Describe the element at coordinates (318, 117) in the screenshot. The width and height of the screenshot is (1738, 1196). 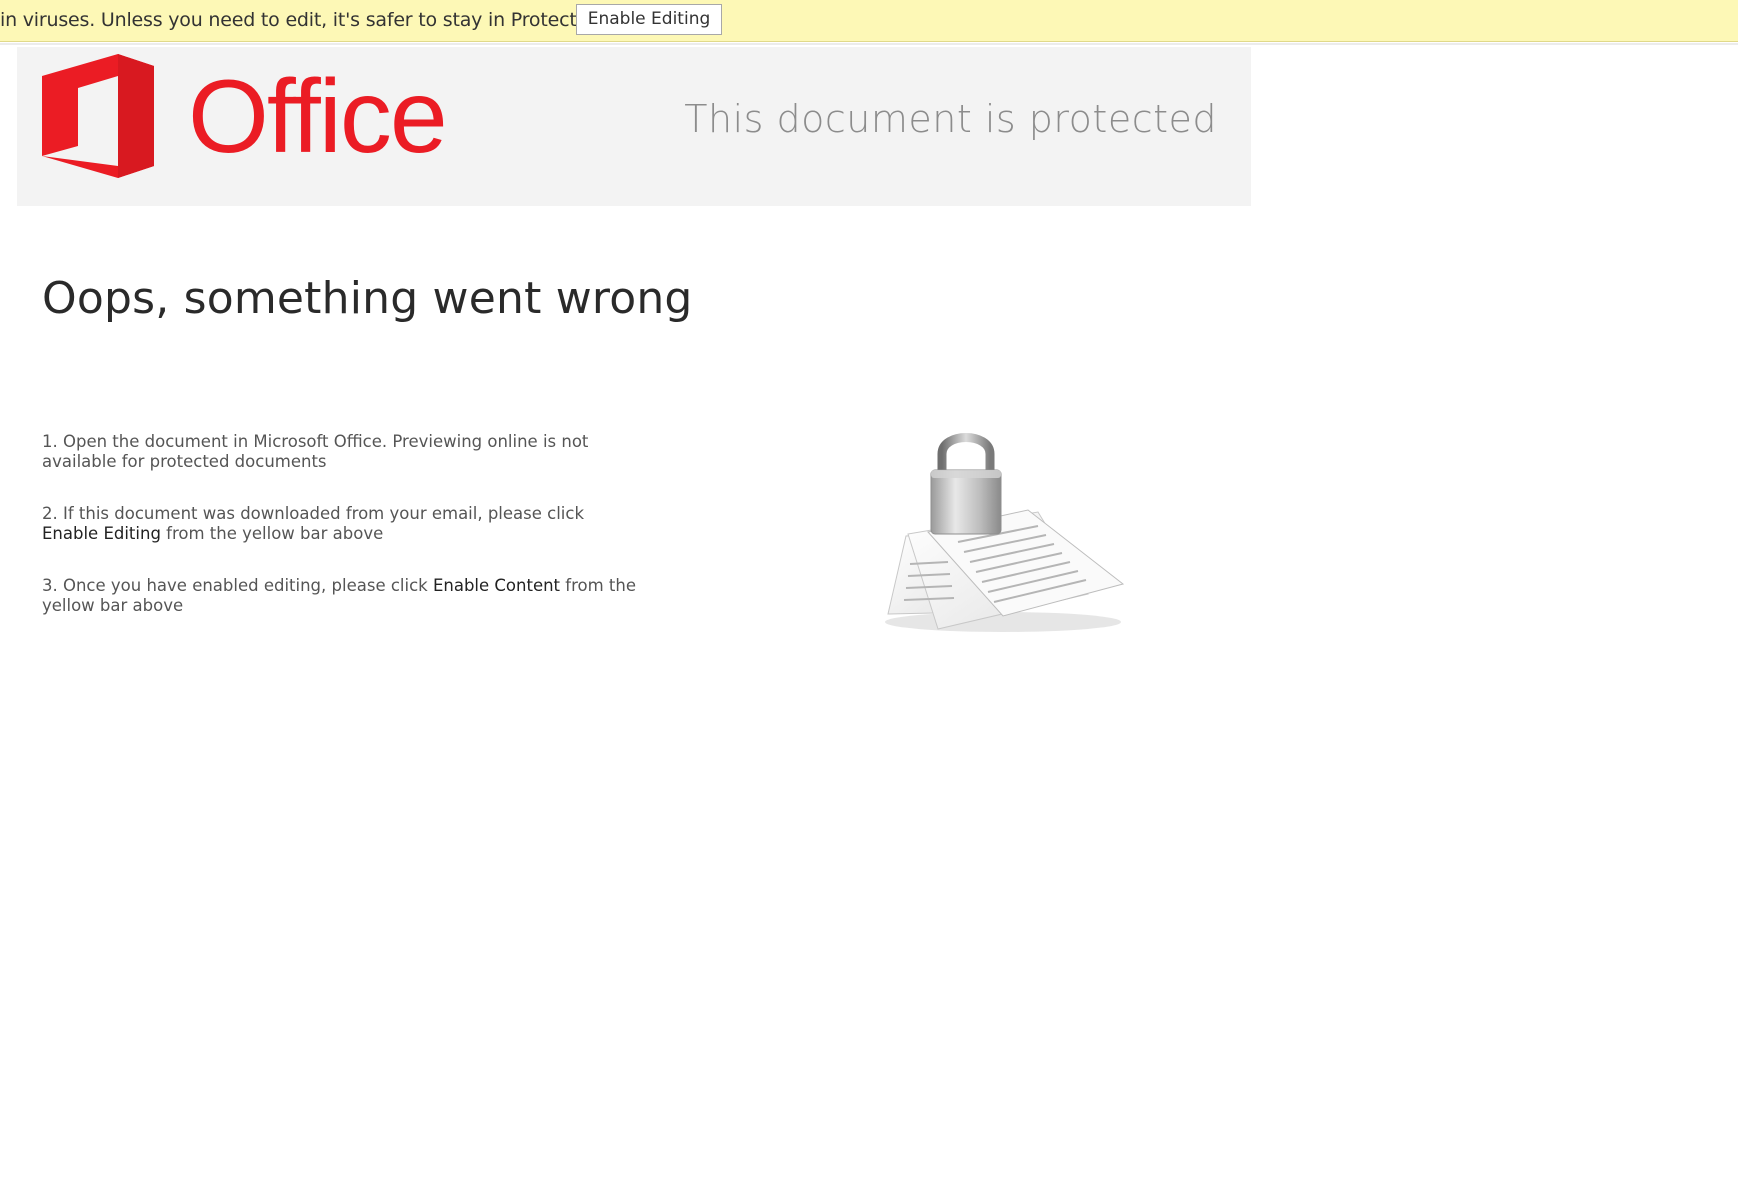
I see `office-logo-text: Office` at that location.